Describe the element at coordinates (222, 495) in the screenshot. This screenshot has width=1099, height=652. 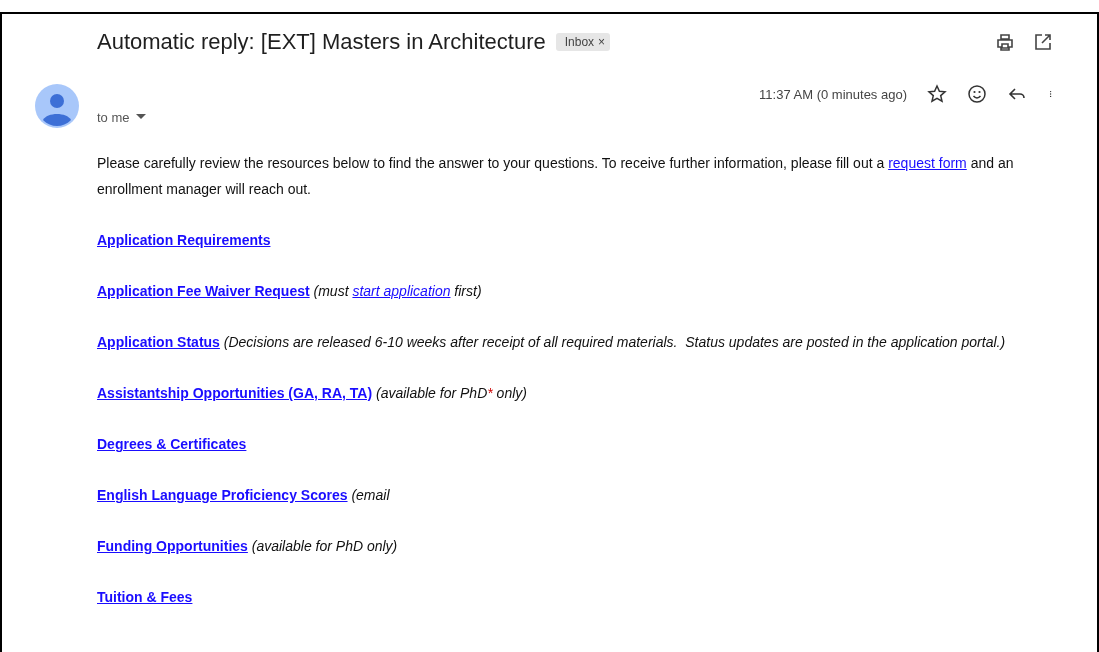
I see `resource-link: English Language Proficiency Scores` at that location.